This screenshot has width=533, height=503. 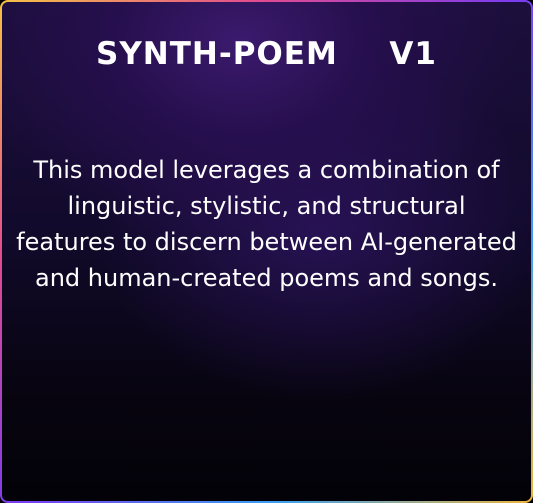 What do you see at coordinates (266, 54) in the screenshot?
I see `model-title: SYNTH-POEM V1` at bounding box center [266, 54].